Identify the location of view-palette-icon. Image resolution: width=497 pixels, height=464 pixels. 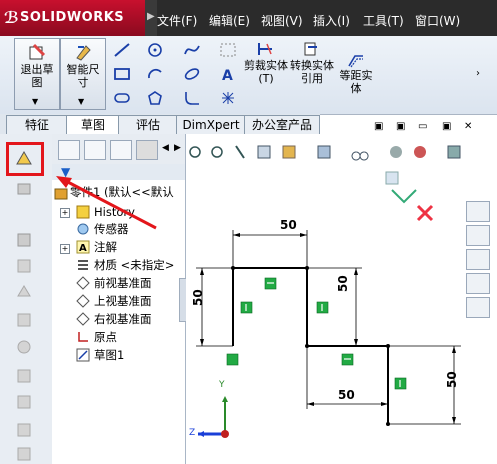
(478, 283).